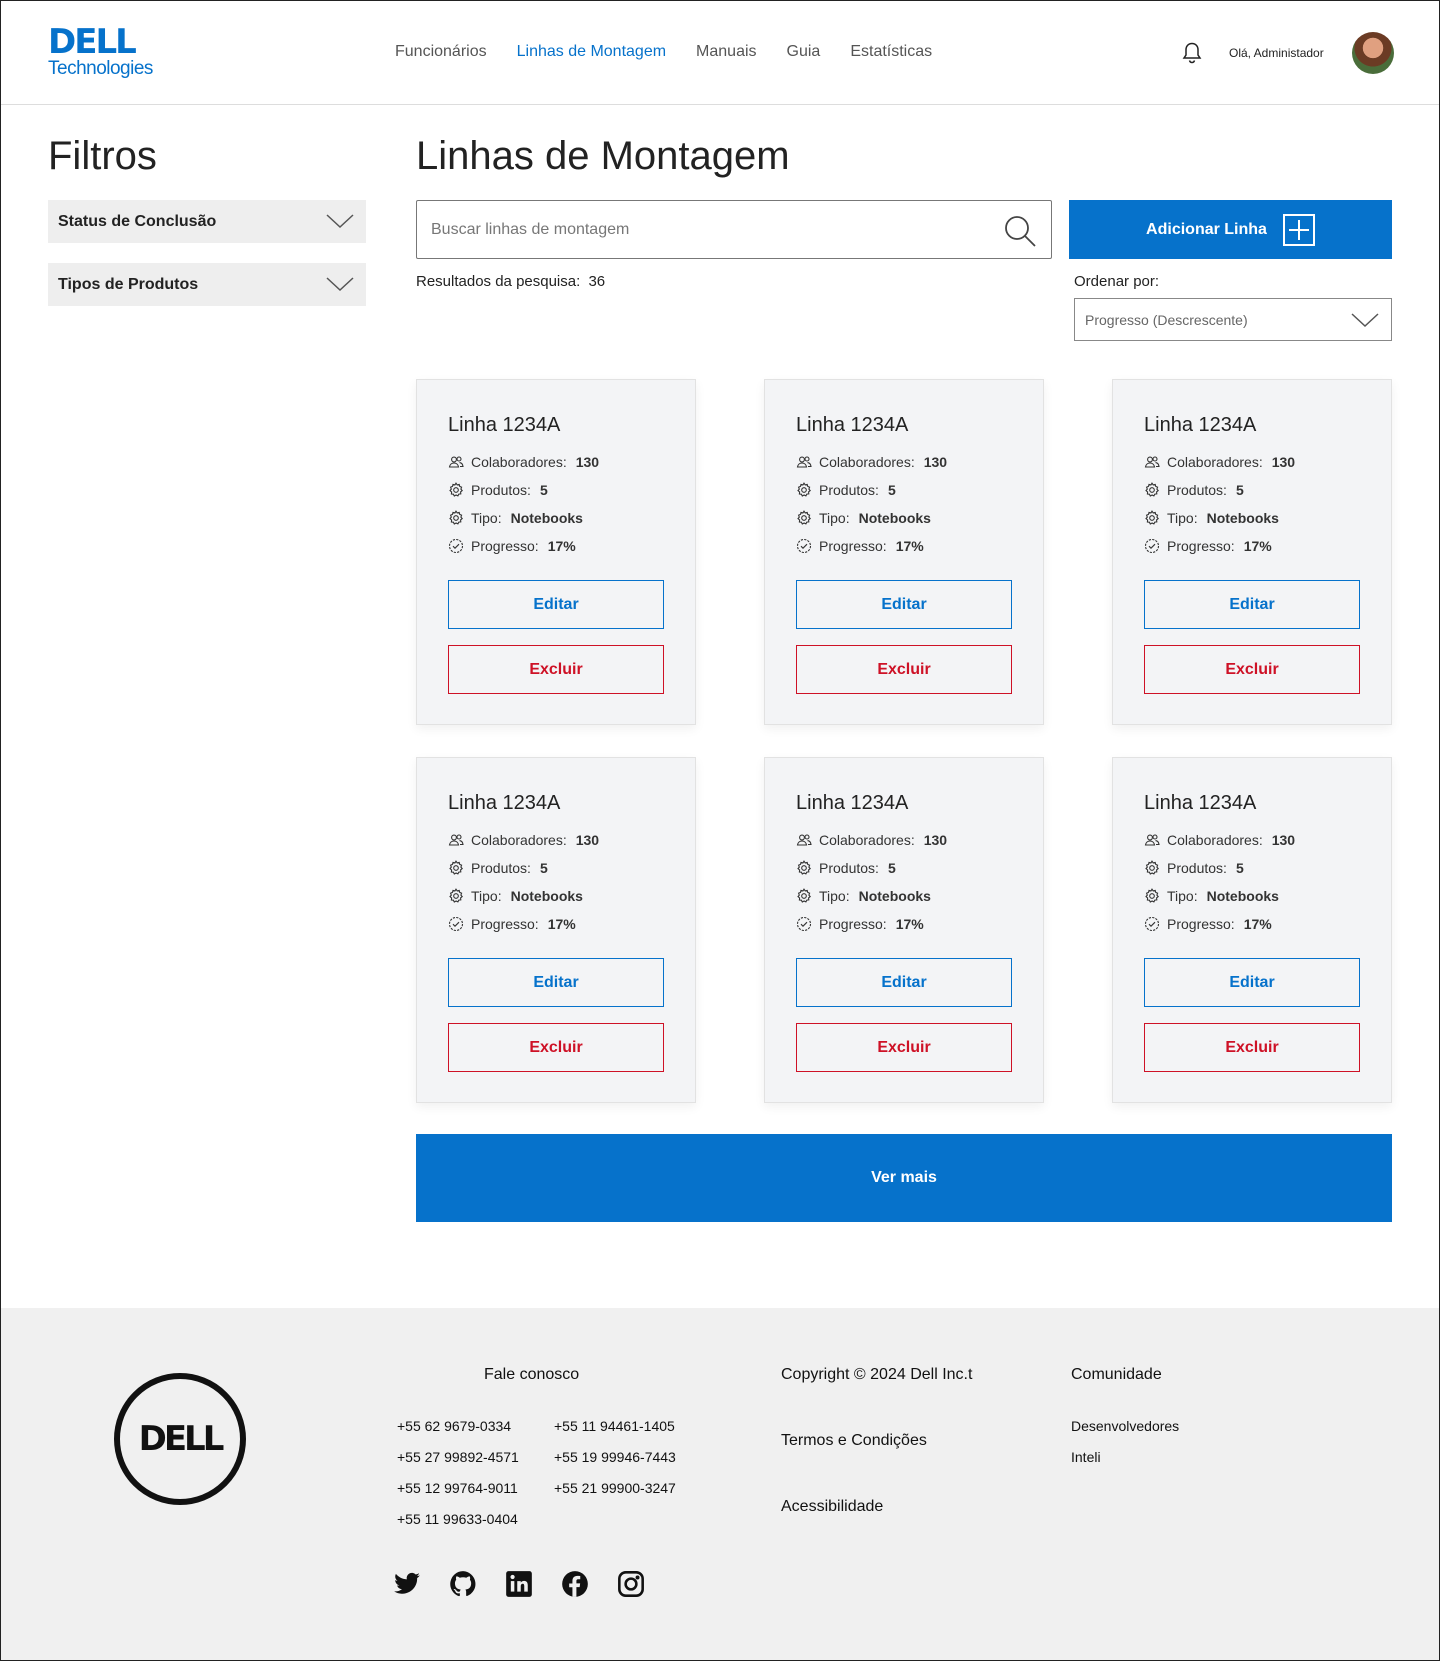 This screenshot has width=1440, height=1661. Describe the element at coordinates (458, 1457) in the screenshot. I see `phone-number: +55 27 99892-4571` at that location.